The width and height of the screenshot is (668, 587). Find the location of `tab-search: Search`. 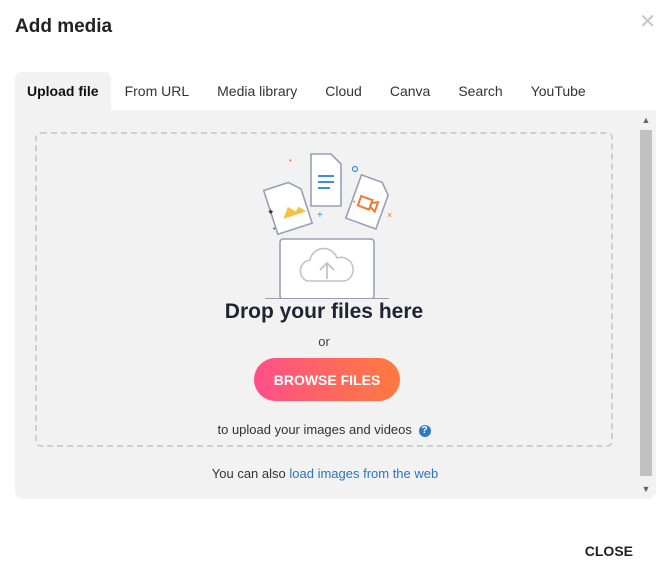

tab-search: Search is located at coordinates (480, 91).